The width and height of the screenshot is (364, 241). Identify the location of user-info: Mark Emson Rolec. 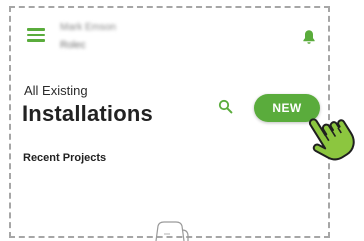
(88, 37).